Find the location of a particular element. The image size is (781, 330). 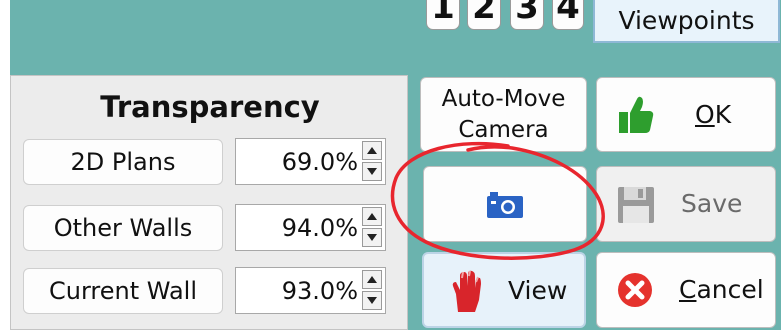

row-label-other-walls: Other Walls is located at coordinates (123, 228).